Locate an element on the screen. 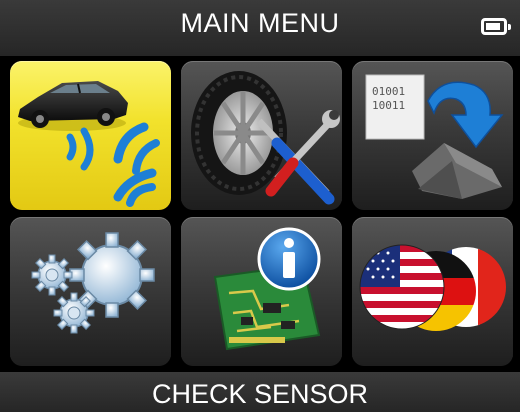 Image resolution: width=520 pixels, height=412 pixels. svg-text: 10011 is located at coordinates (388, 105).